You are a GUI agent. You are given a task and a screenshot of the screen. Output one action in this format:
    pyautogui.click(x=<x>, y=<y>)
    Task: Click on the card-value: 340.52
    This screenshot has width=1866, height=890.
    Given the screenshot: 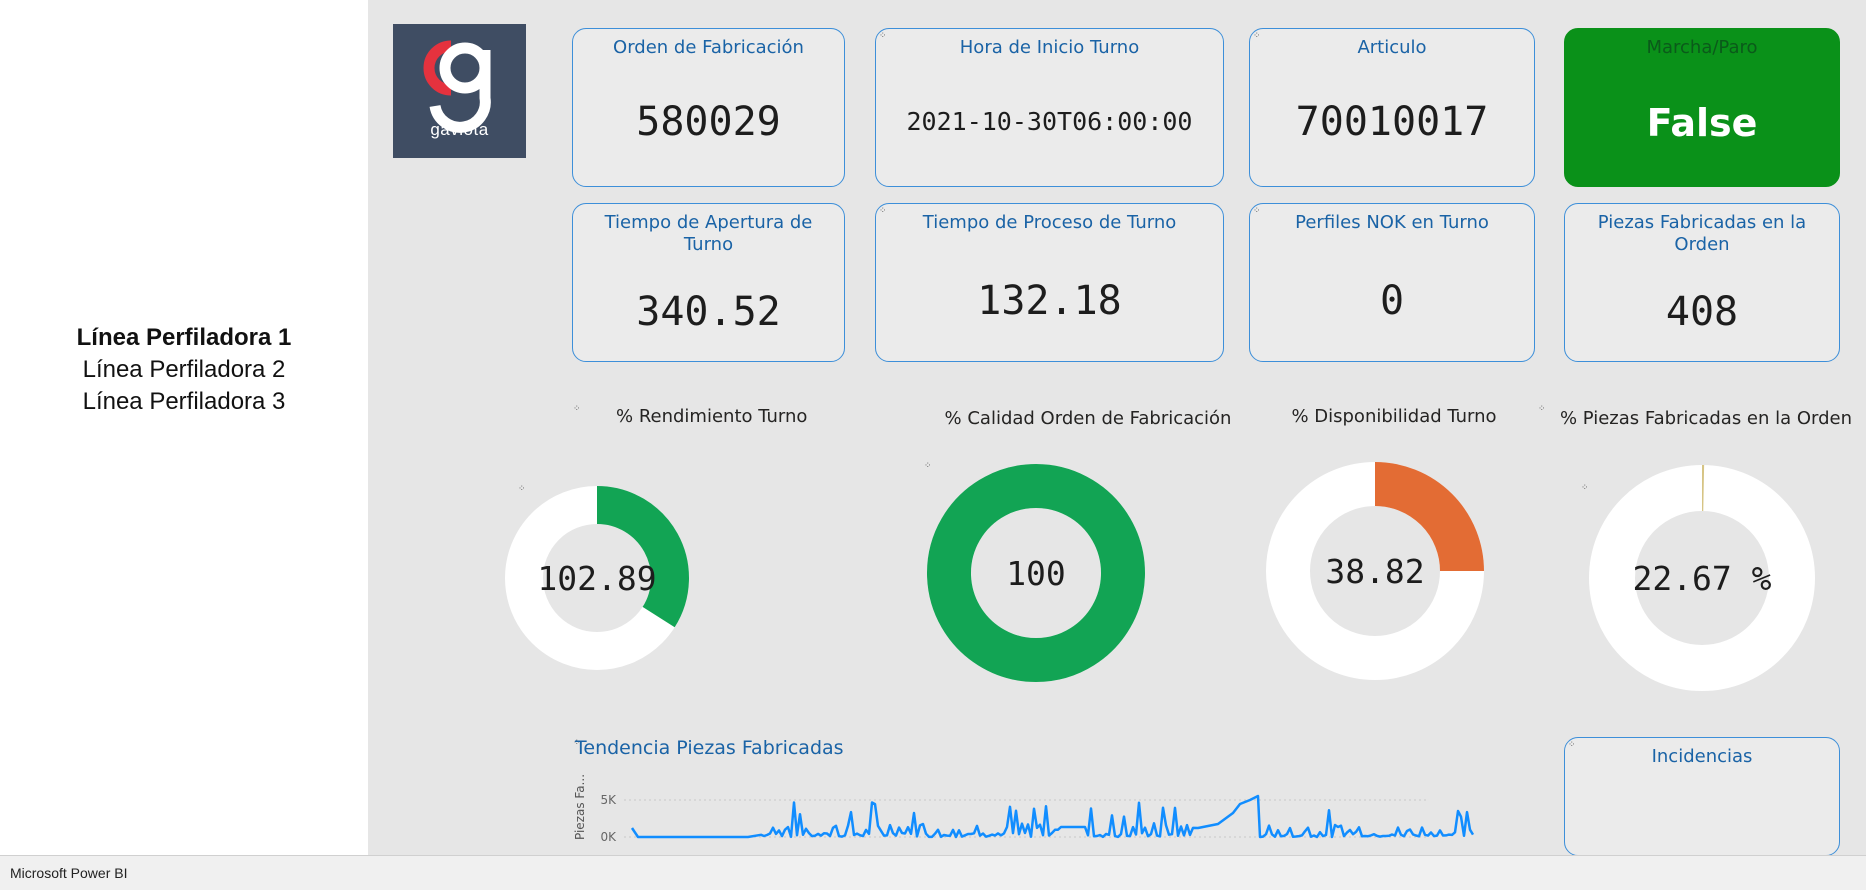 What is the action you would take?
    pyautogui.click(x=708, y=312)
    